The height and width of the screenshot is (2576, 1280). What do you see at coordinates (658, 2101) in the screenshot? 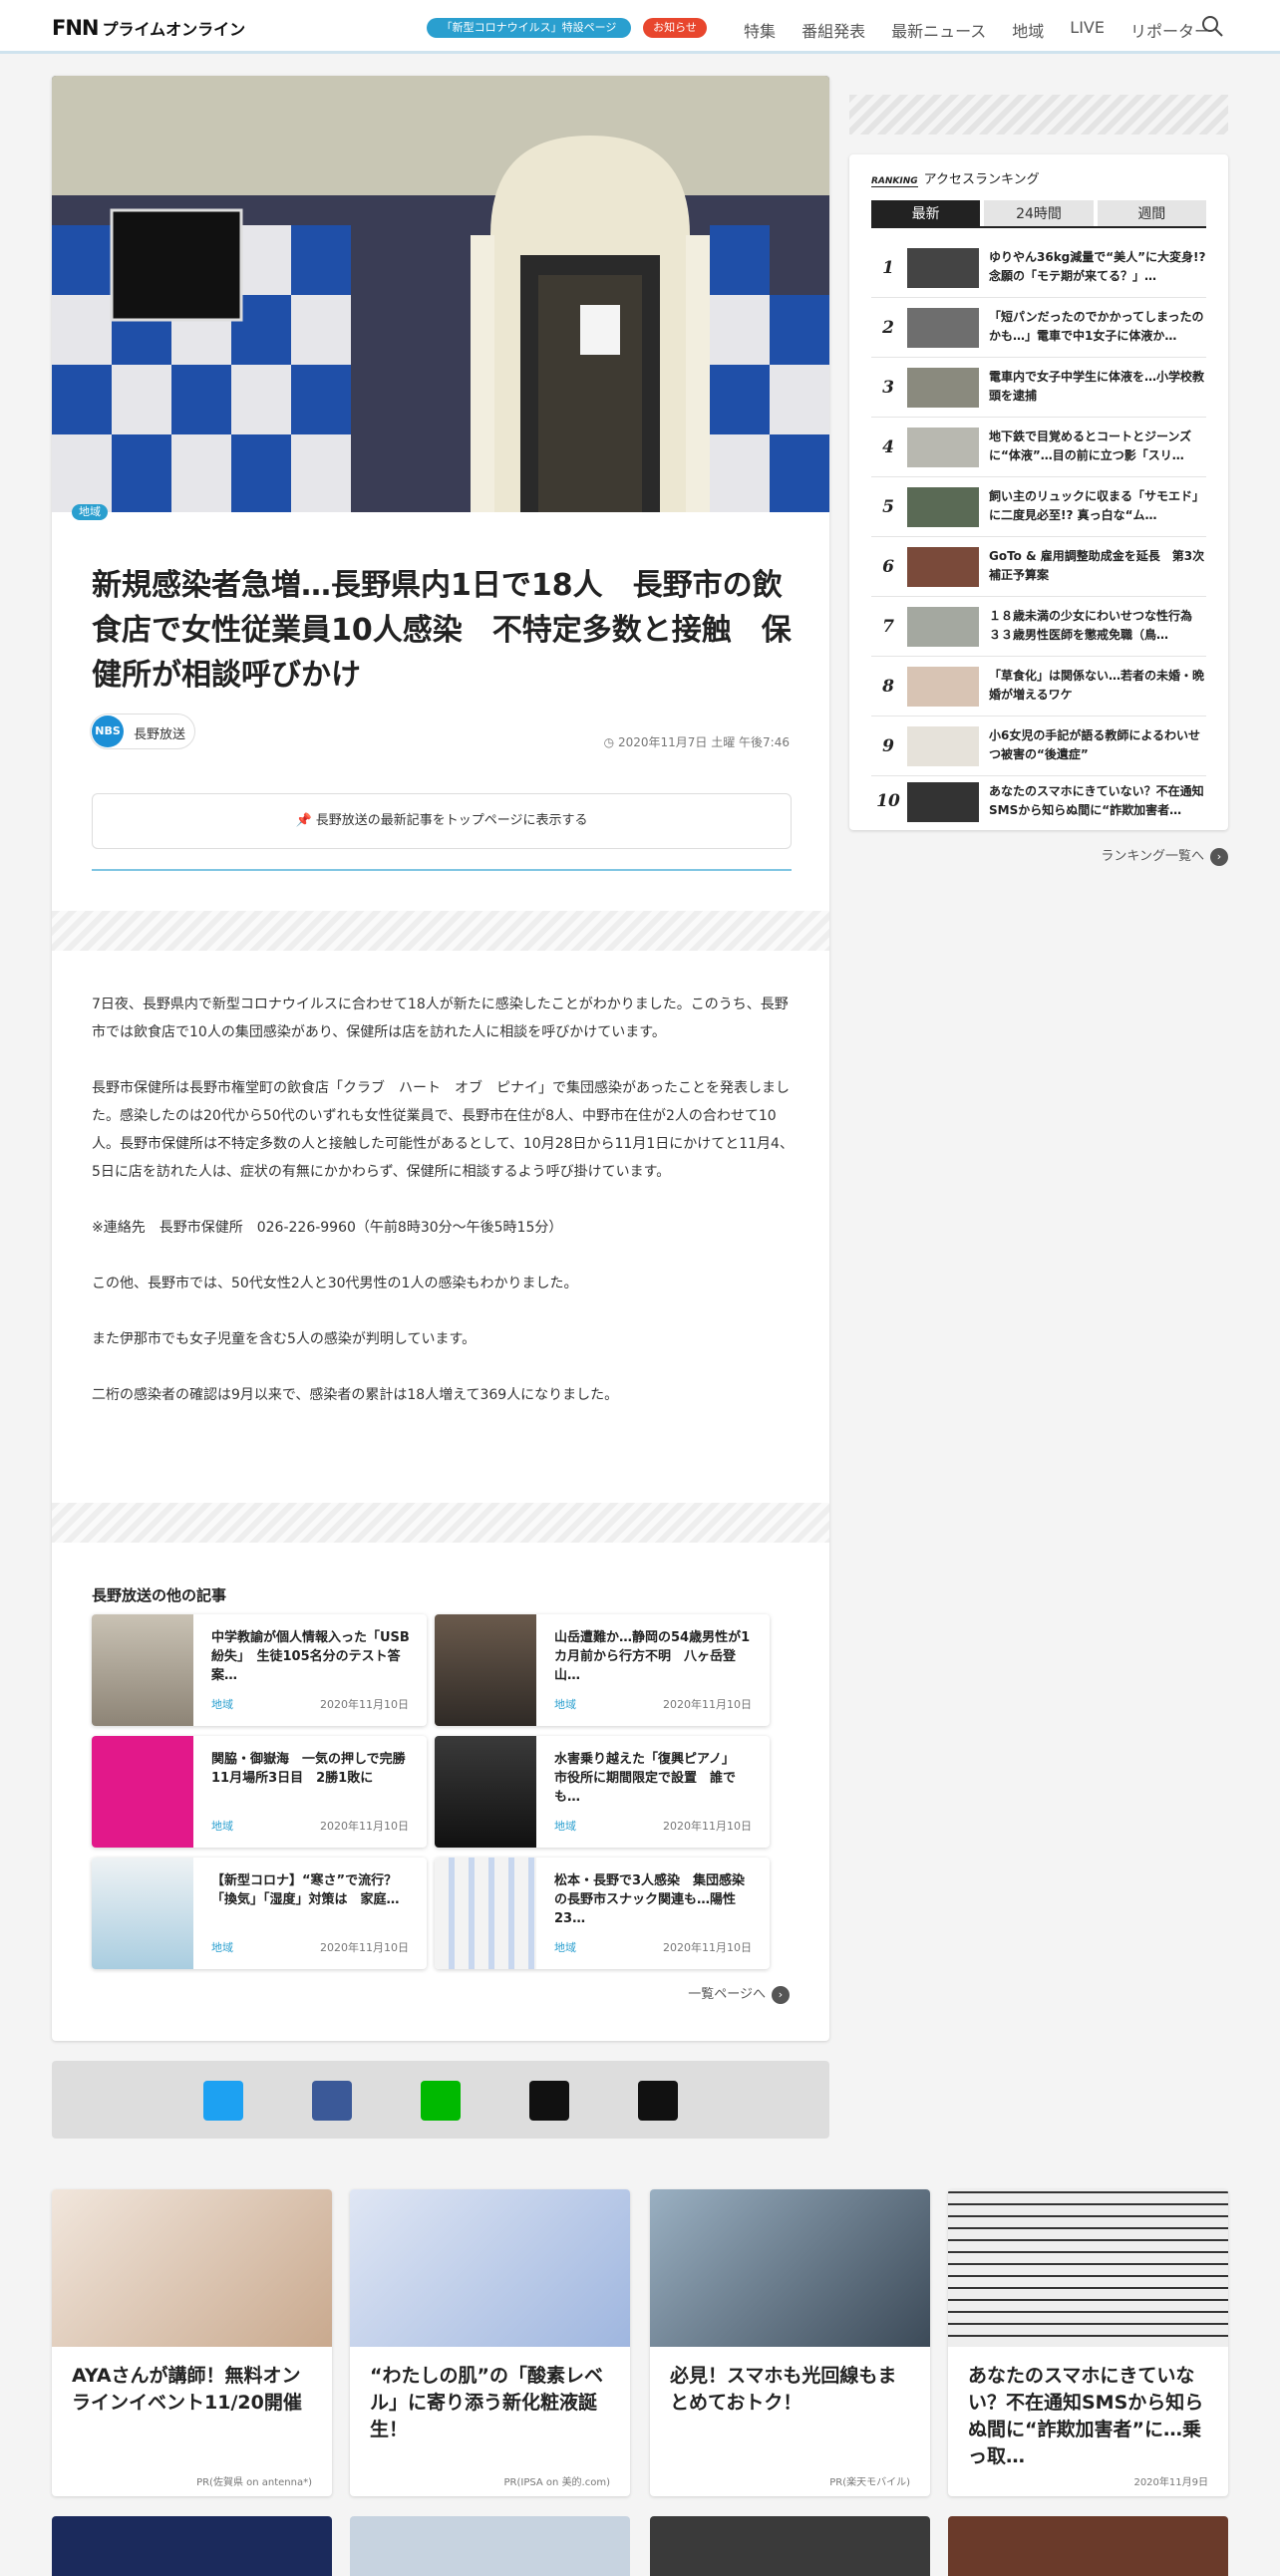
I see `comment-icon` at bounding box center [658, 2101].